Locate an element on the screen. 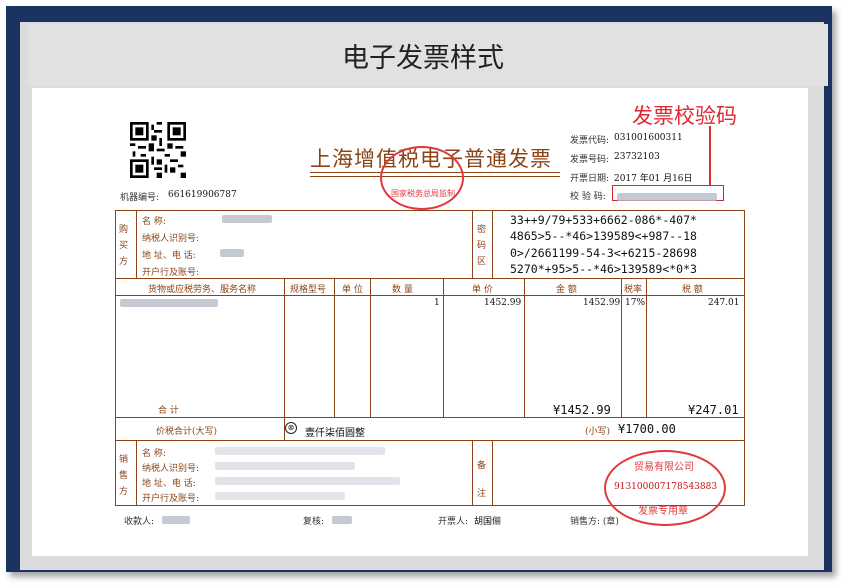 The width and height of the screenshot is (846, 585). issue-date: 2017 年01 月16日 is located at coordinates (653, 179).